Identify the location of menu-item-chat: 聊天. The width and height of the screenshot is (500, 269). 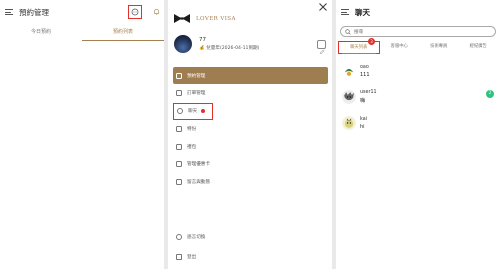
(193, 111).